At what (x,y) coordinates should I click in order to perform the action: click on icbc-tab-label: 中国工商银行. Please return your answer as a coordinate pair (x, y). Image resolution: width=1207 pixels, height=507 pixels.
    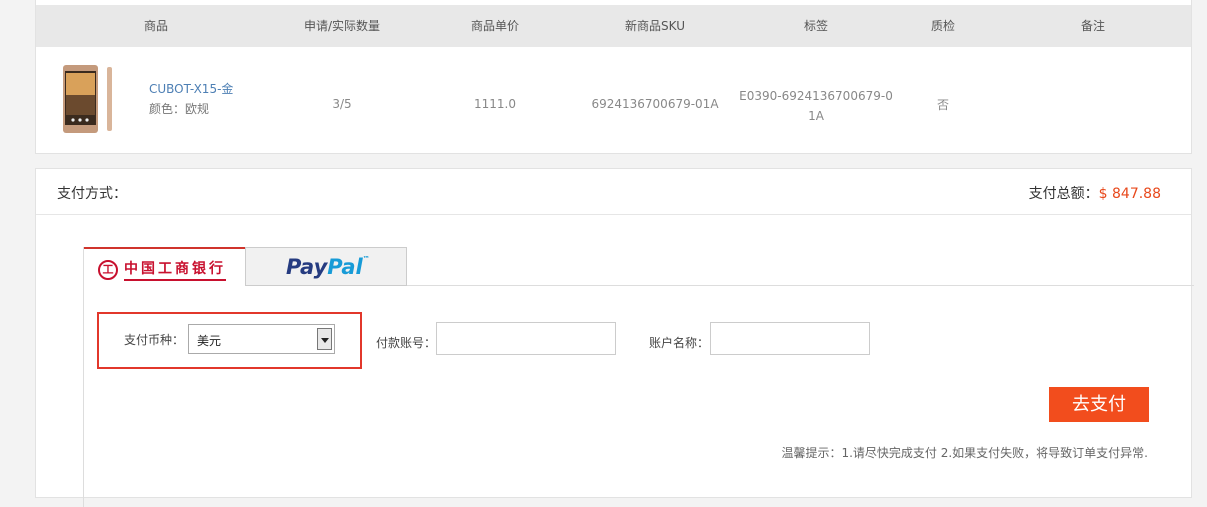
    Looking at the image, I should click on (175, 269).